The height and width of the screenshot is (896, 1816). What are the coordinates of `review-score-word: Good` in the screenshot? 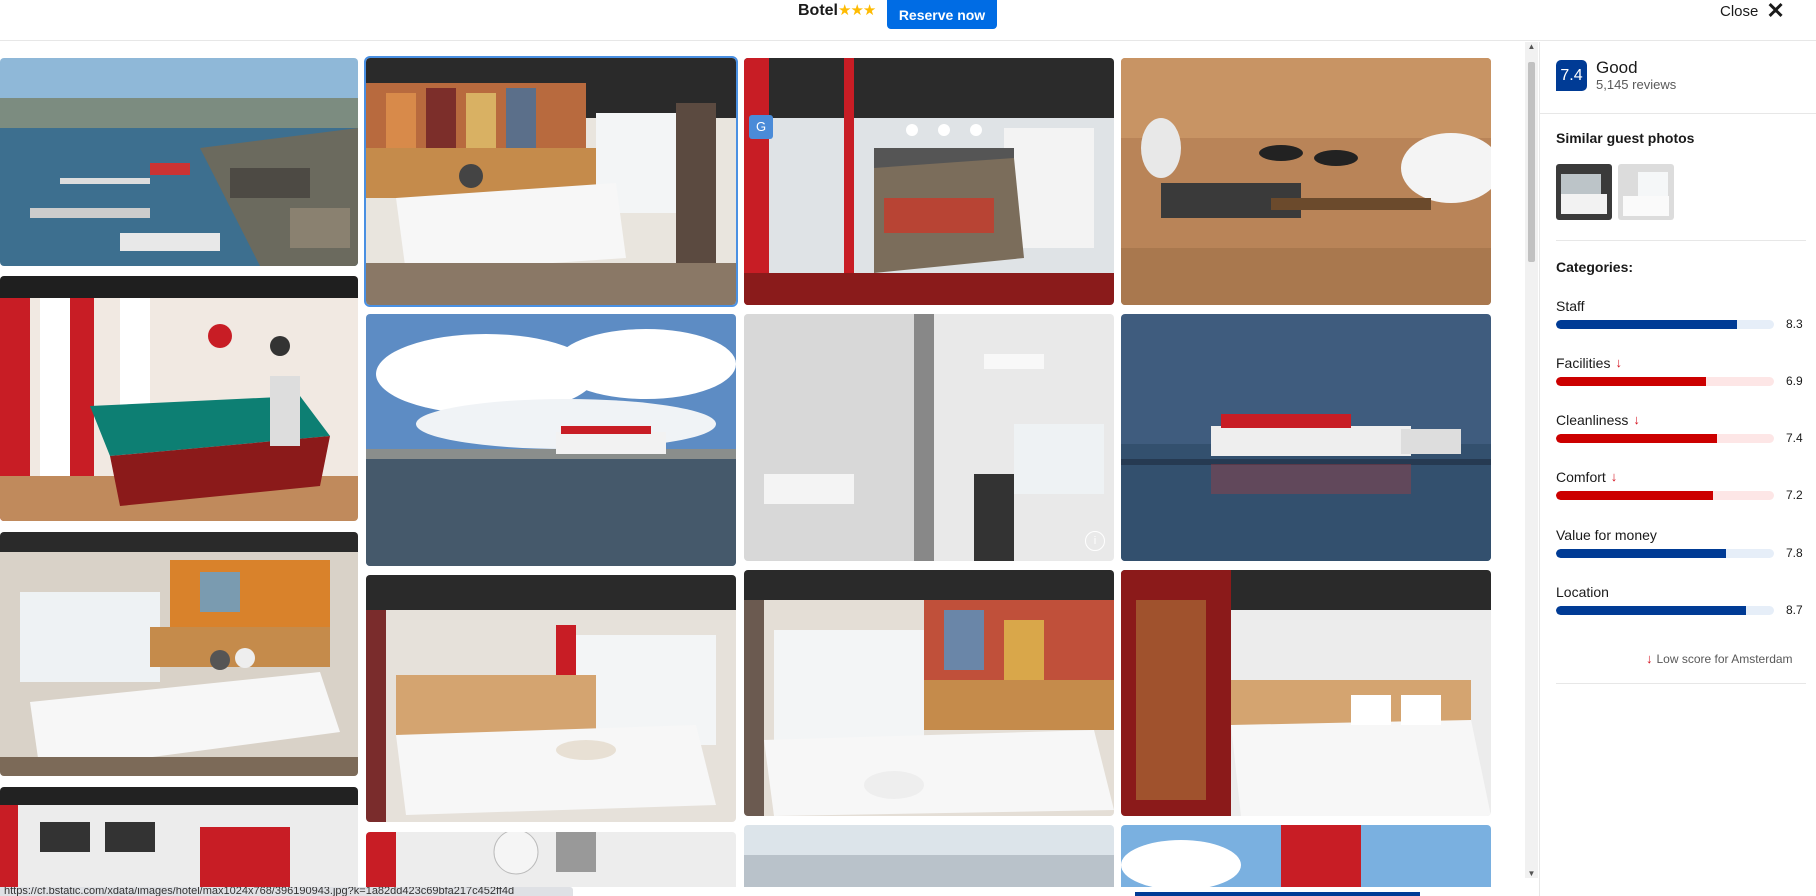 It's located at (1617, 67).